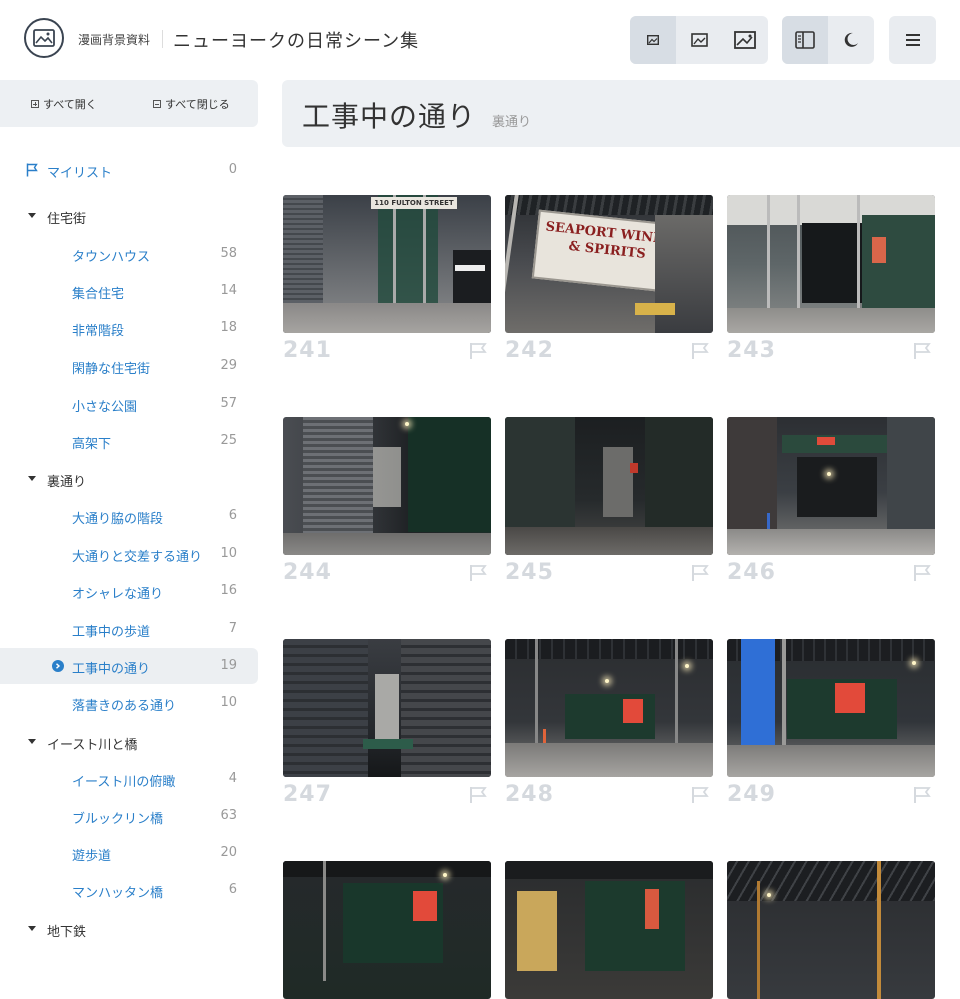 Image resolution: width=960 pixels, height=999 pixels. I want to click on photo-number: 243, so click(751, 350).